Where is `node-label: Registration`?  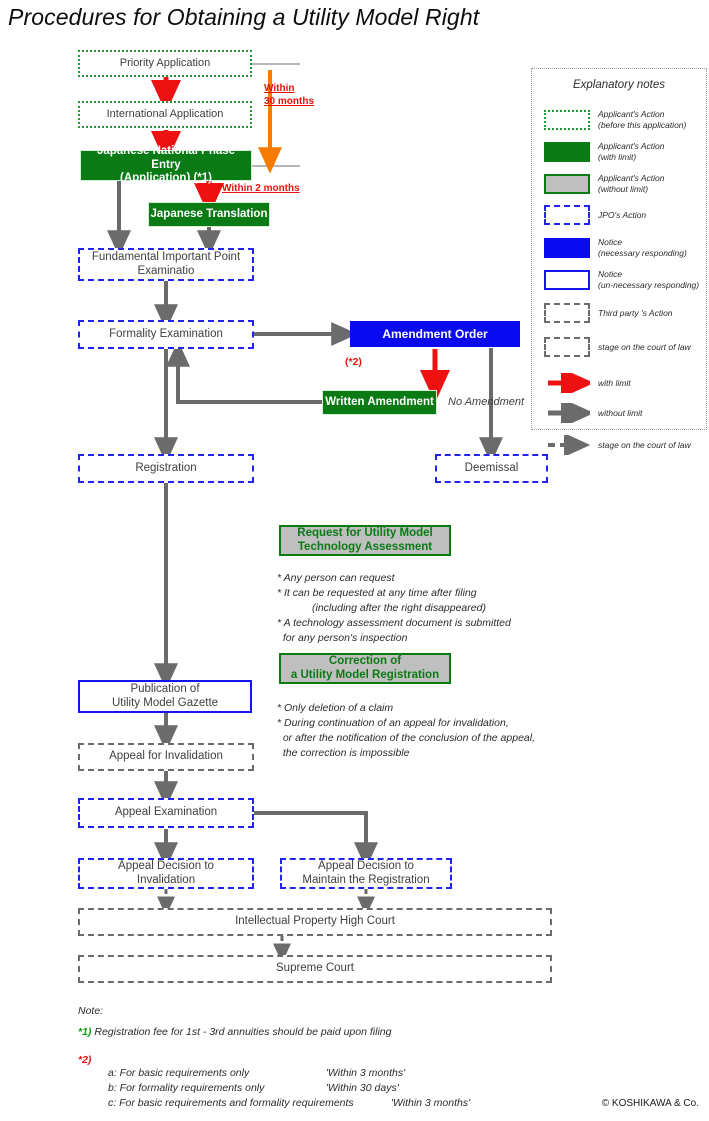 node-label: Registration is located at coordinates (166, 467).